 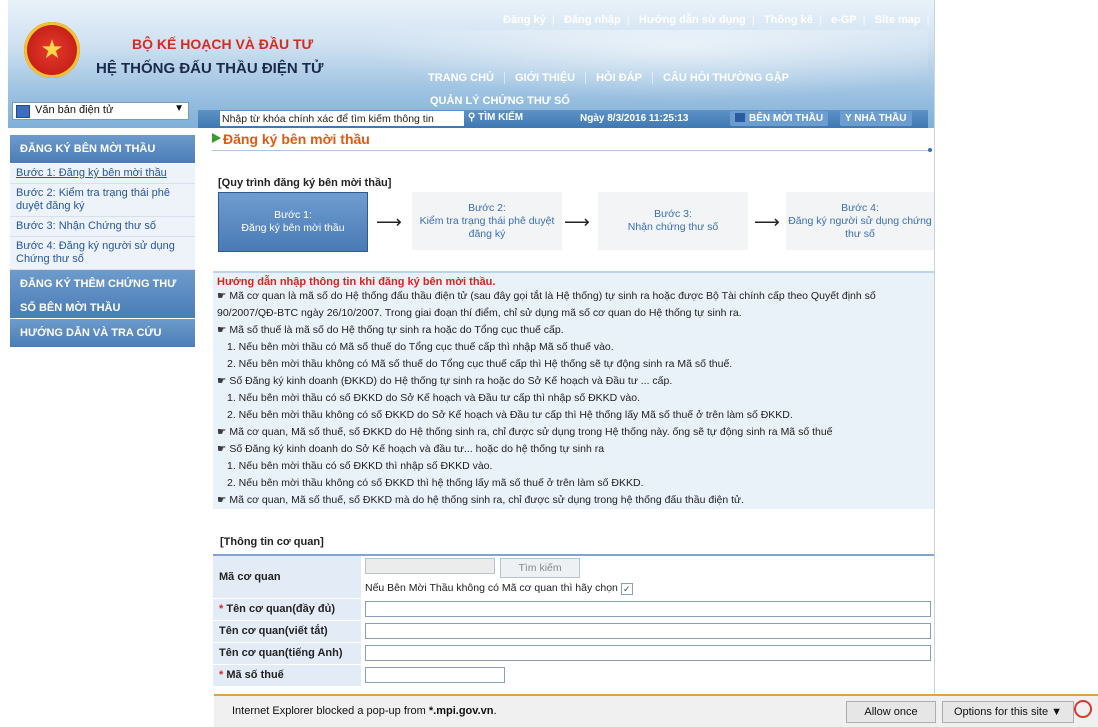 What do you see at coordinates (74, 110) in the screenshot?
I see `select-value: Văn bản điện tử` at bounding box center [74, 110].